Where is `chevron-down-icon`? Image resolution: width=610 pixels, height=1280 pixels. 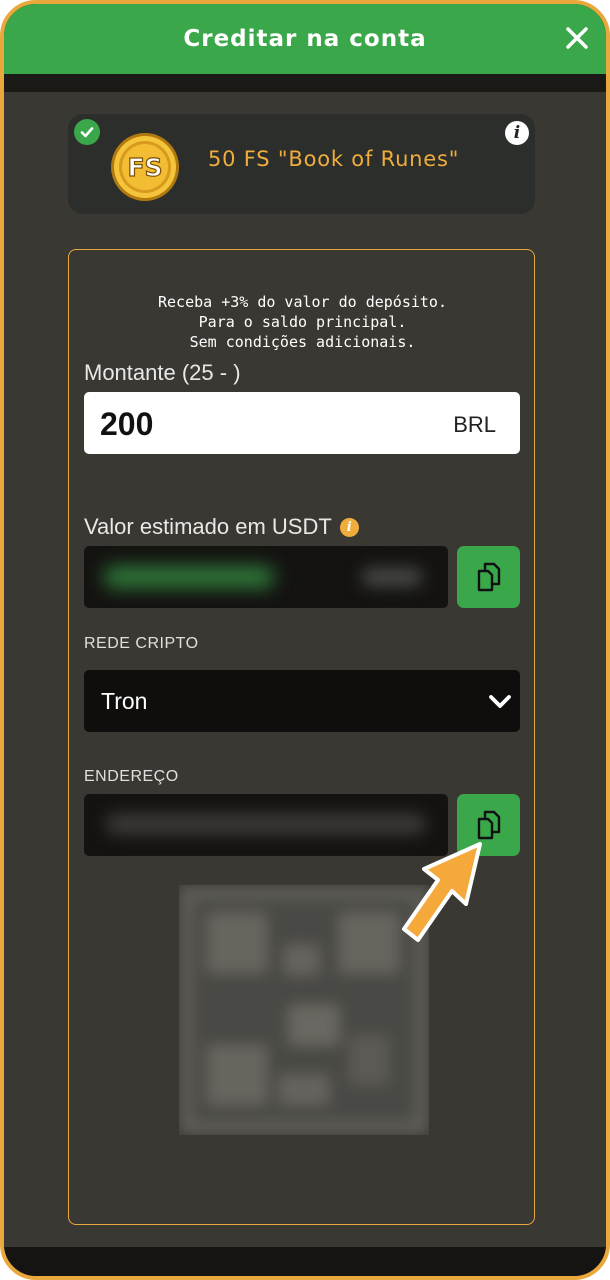 chevron-down-icon is located at coordinates (500, 701).